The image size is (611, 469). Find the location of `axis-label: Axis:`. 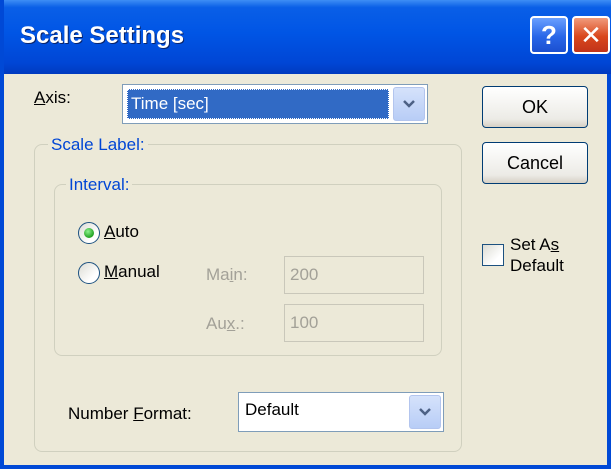

axis-label: Axis: is located at coordinates (52, 97).